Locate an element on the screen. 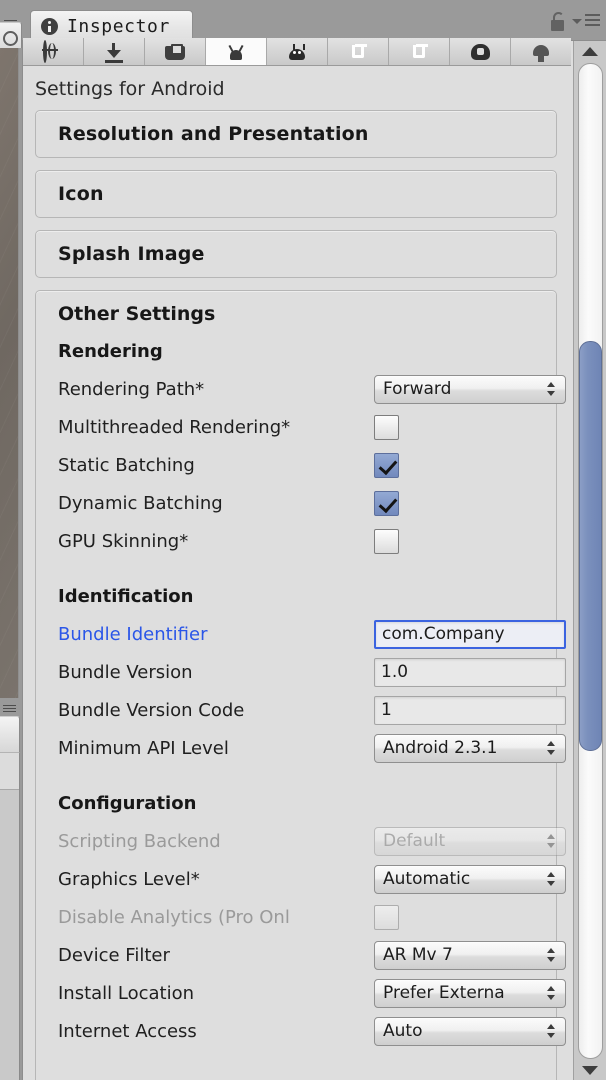 The height and width of the screenshot is (1080, 606). popup-value: Auto is located at coordinates (403, 1031).